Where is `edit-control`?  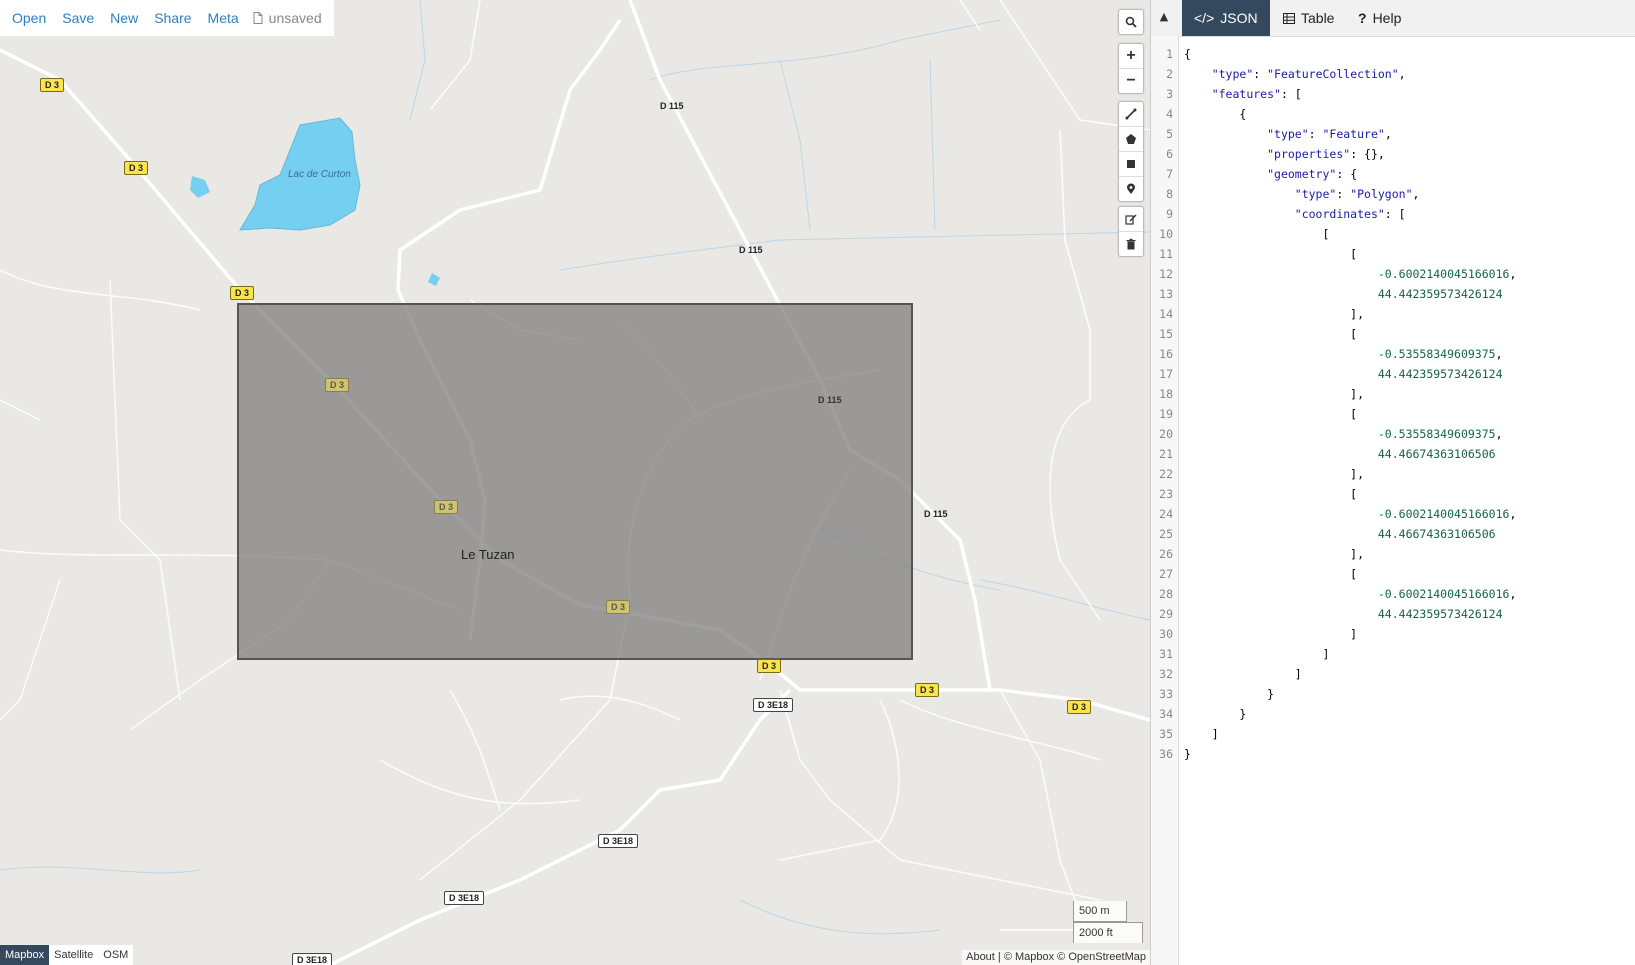 edit-control is located at coordinates (1131, 231).